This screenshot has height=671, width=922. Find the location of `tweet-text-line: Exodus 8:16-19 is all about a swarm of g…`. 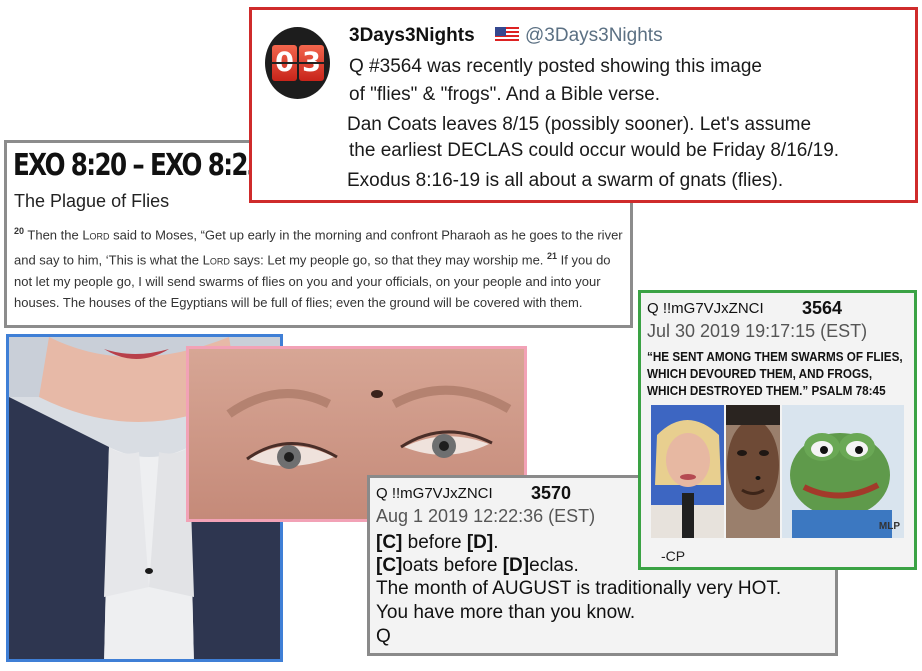

tweet-text-line: Exodus 8:16-19 is all about a swarm of g… is located at coordinates (565, 180).